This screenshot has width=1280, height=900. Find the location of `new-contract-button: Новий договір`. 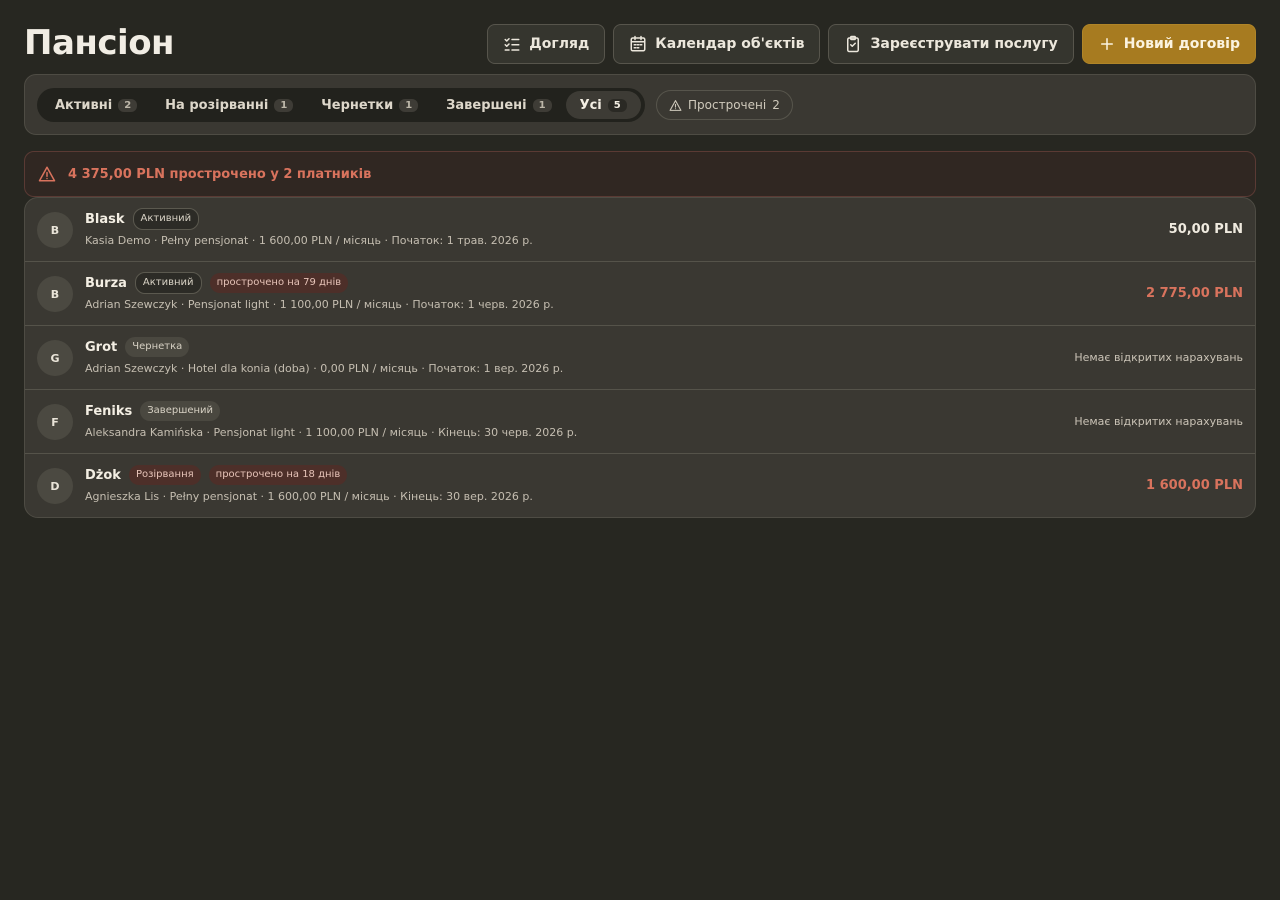

new-contract-button: Новий договір is located at coordinates (1168, 44).